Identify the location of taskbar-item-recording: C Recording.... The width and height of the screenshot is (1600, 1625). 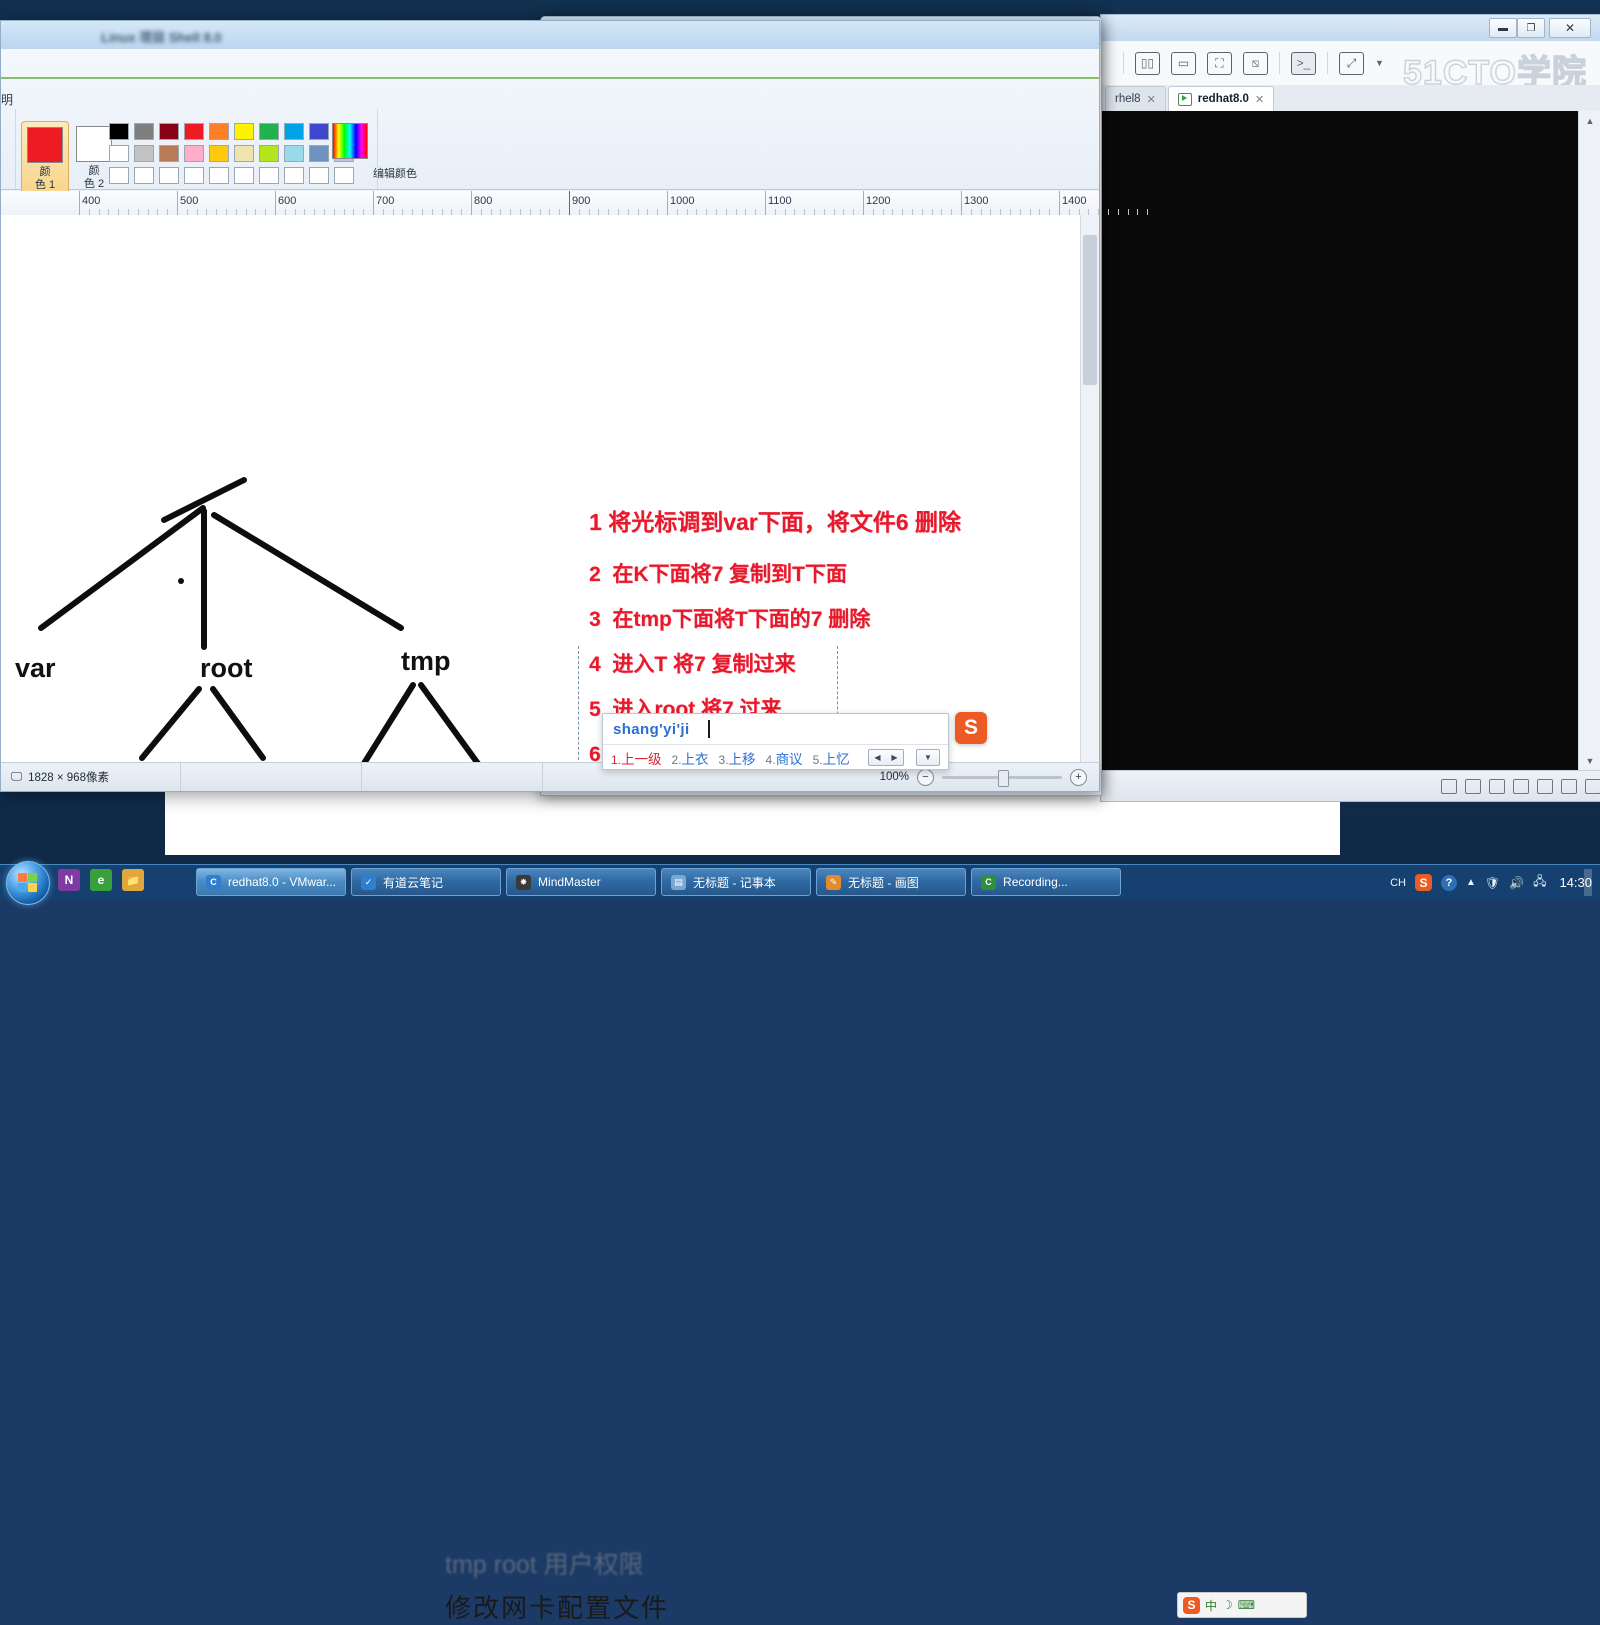
(1046, 882).